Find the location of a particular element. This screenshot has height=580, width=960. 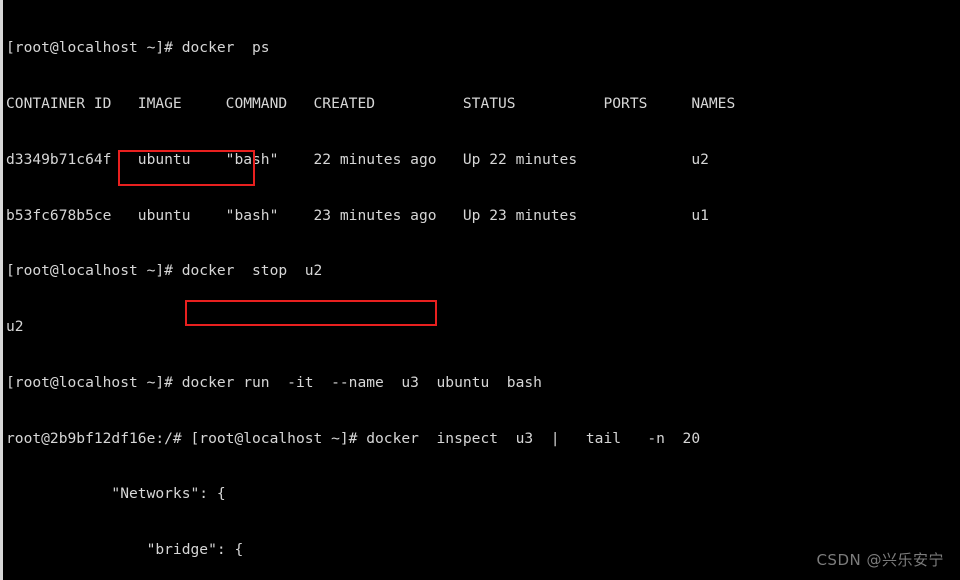

terminal-line: u2 is located at coordinates (15, 327).